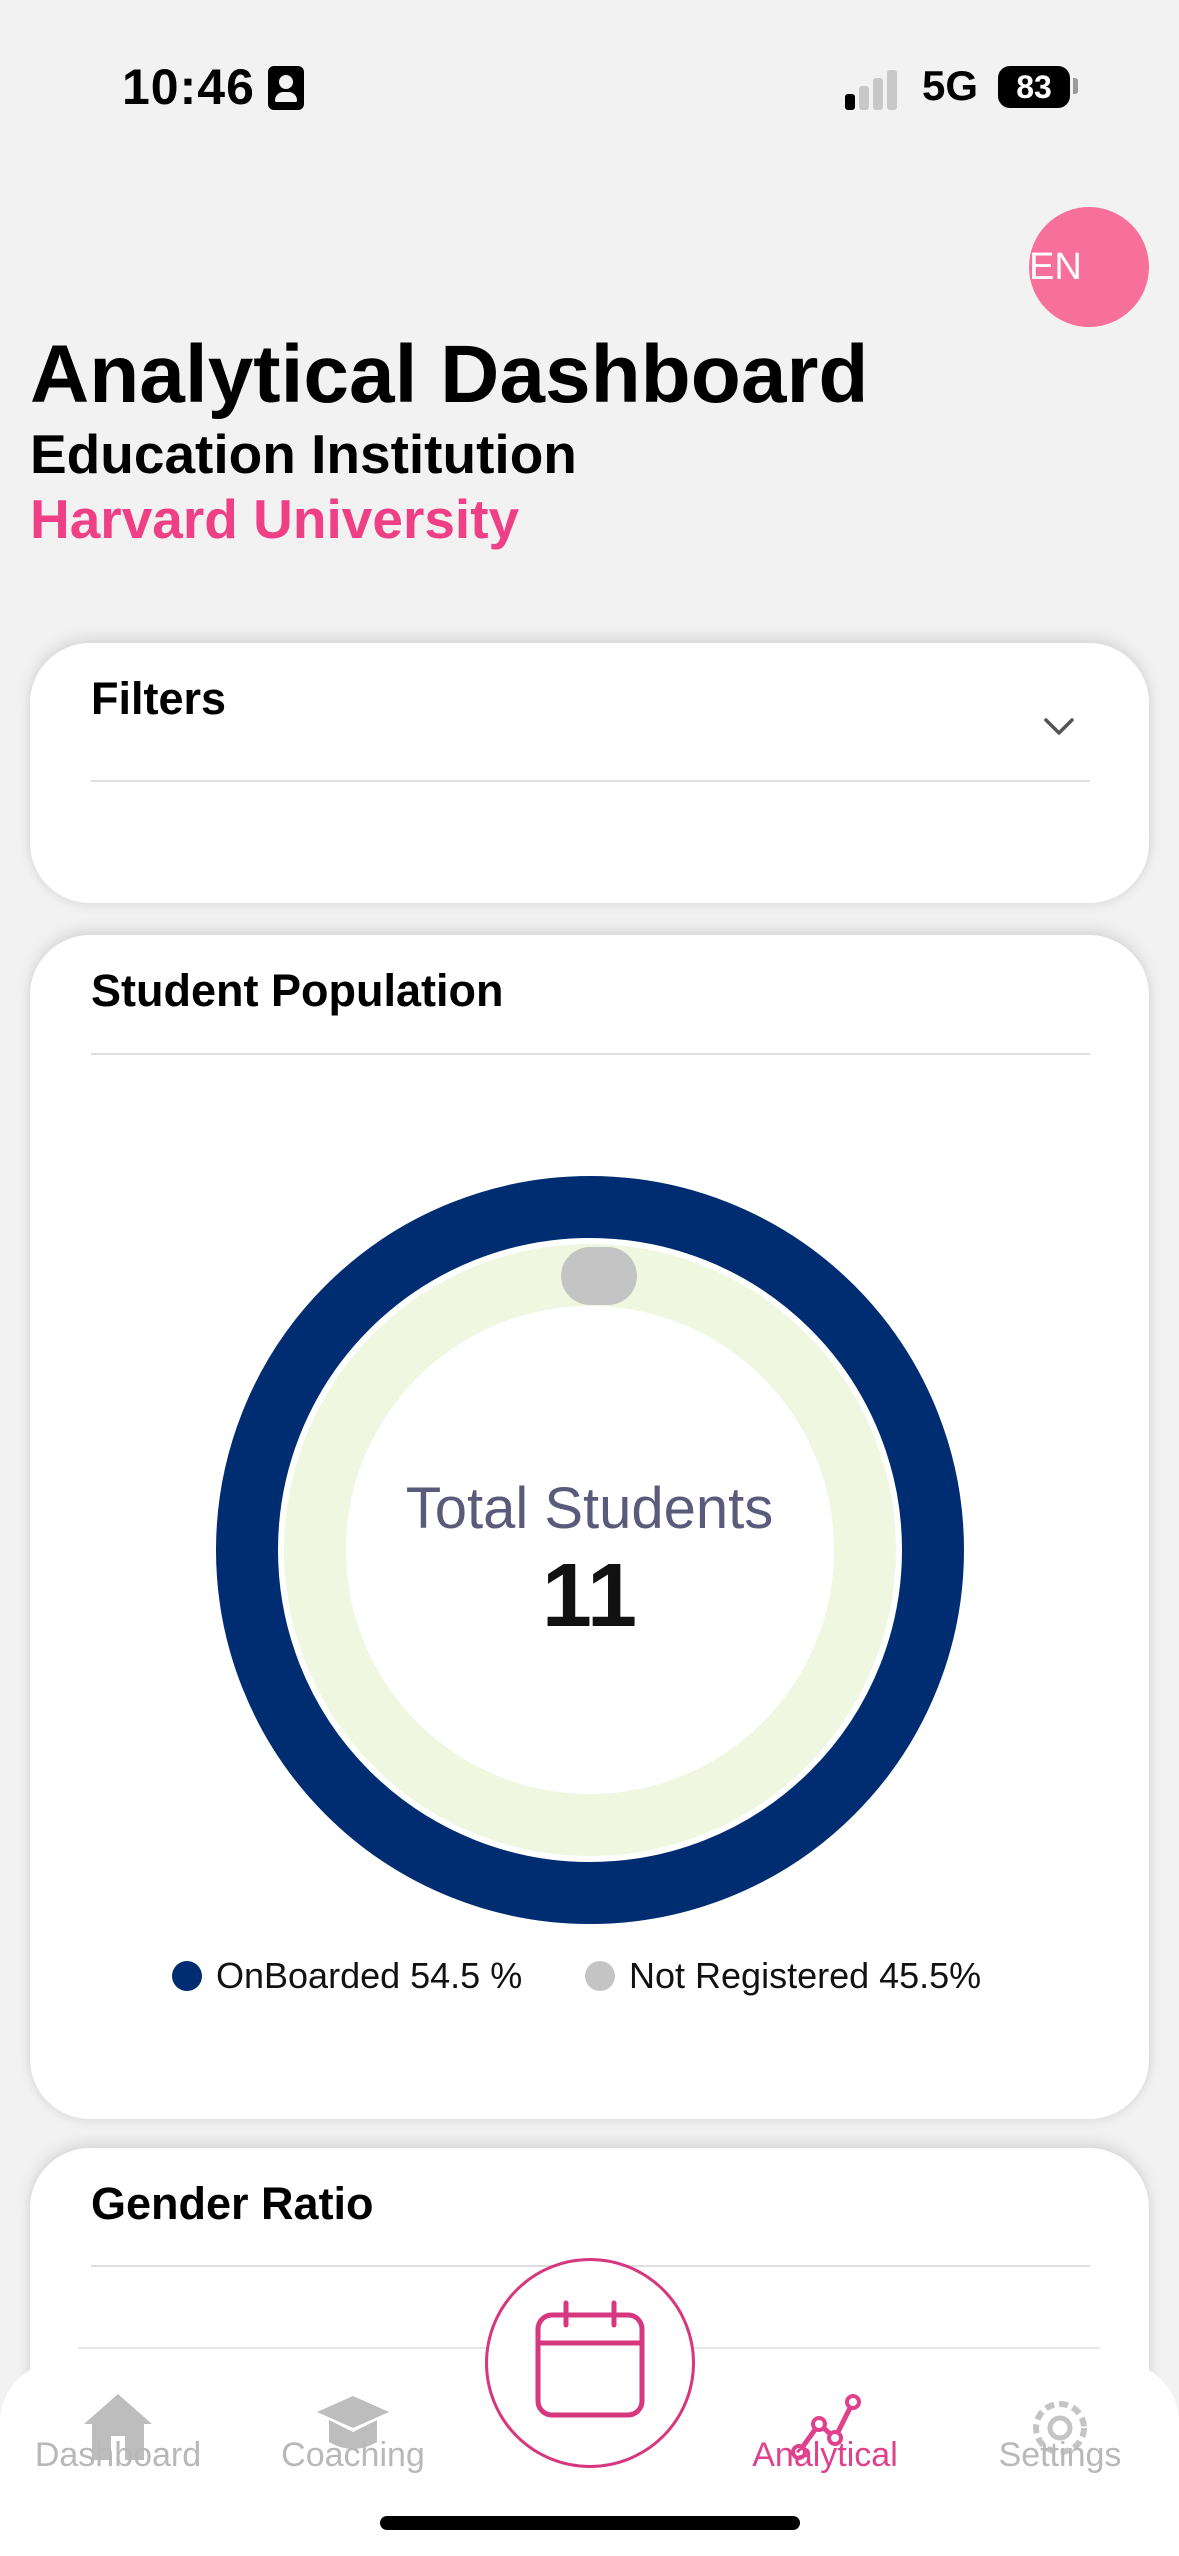  I want to click on calendar-icon, so click(590, 2359).